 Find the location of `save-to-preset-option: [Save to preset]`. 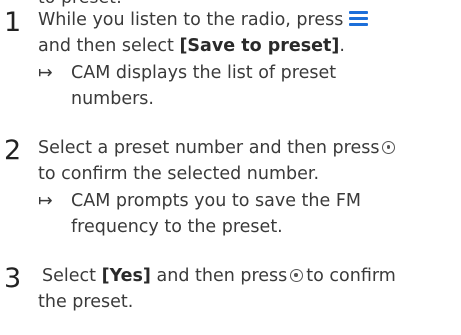

save-to-preset-option: [Save to preset] is located at coordinates (259, 46).